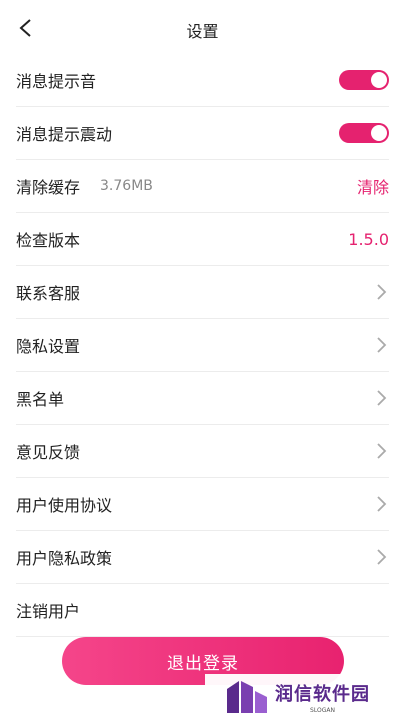 This screenshot has width=405, height=720. I want to click on setting-row-check-version: 检查版本 1.5.0, so click(202, 239).